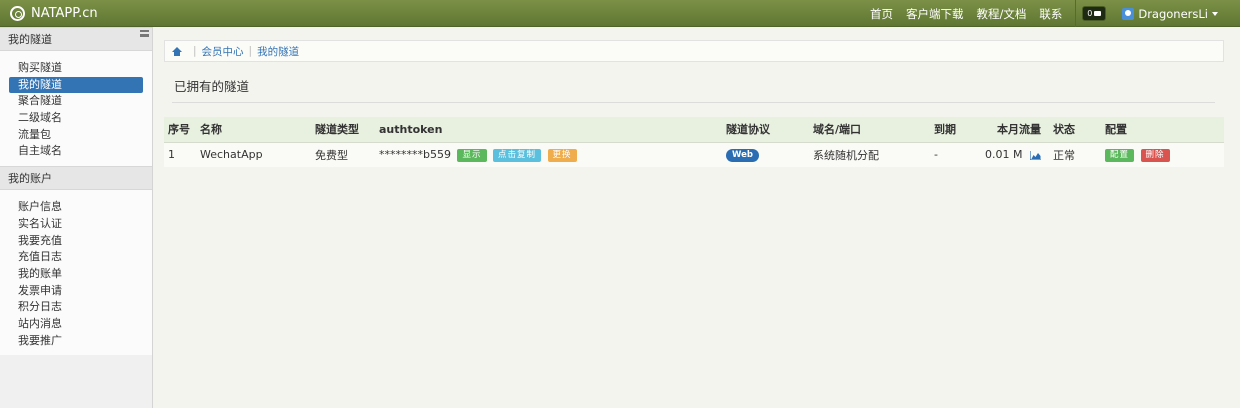 The image size is (1240, 408). I want to click on nav-link-home: 首页, so click(881, 14).